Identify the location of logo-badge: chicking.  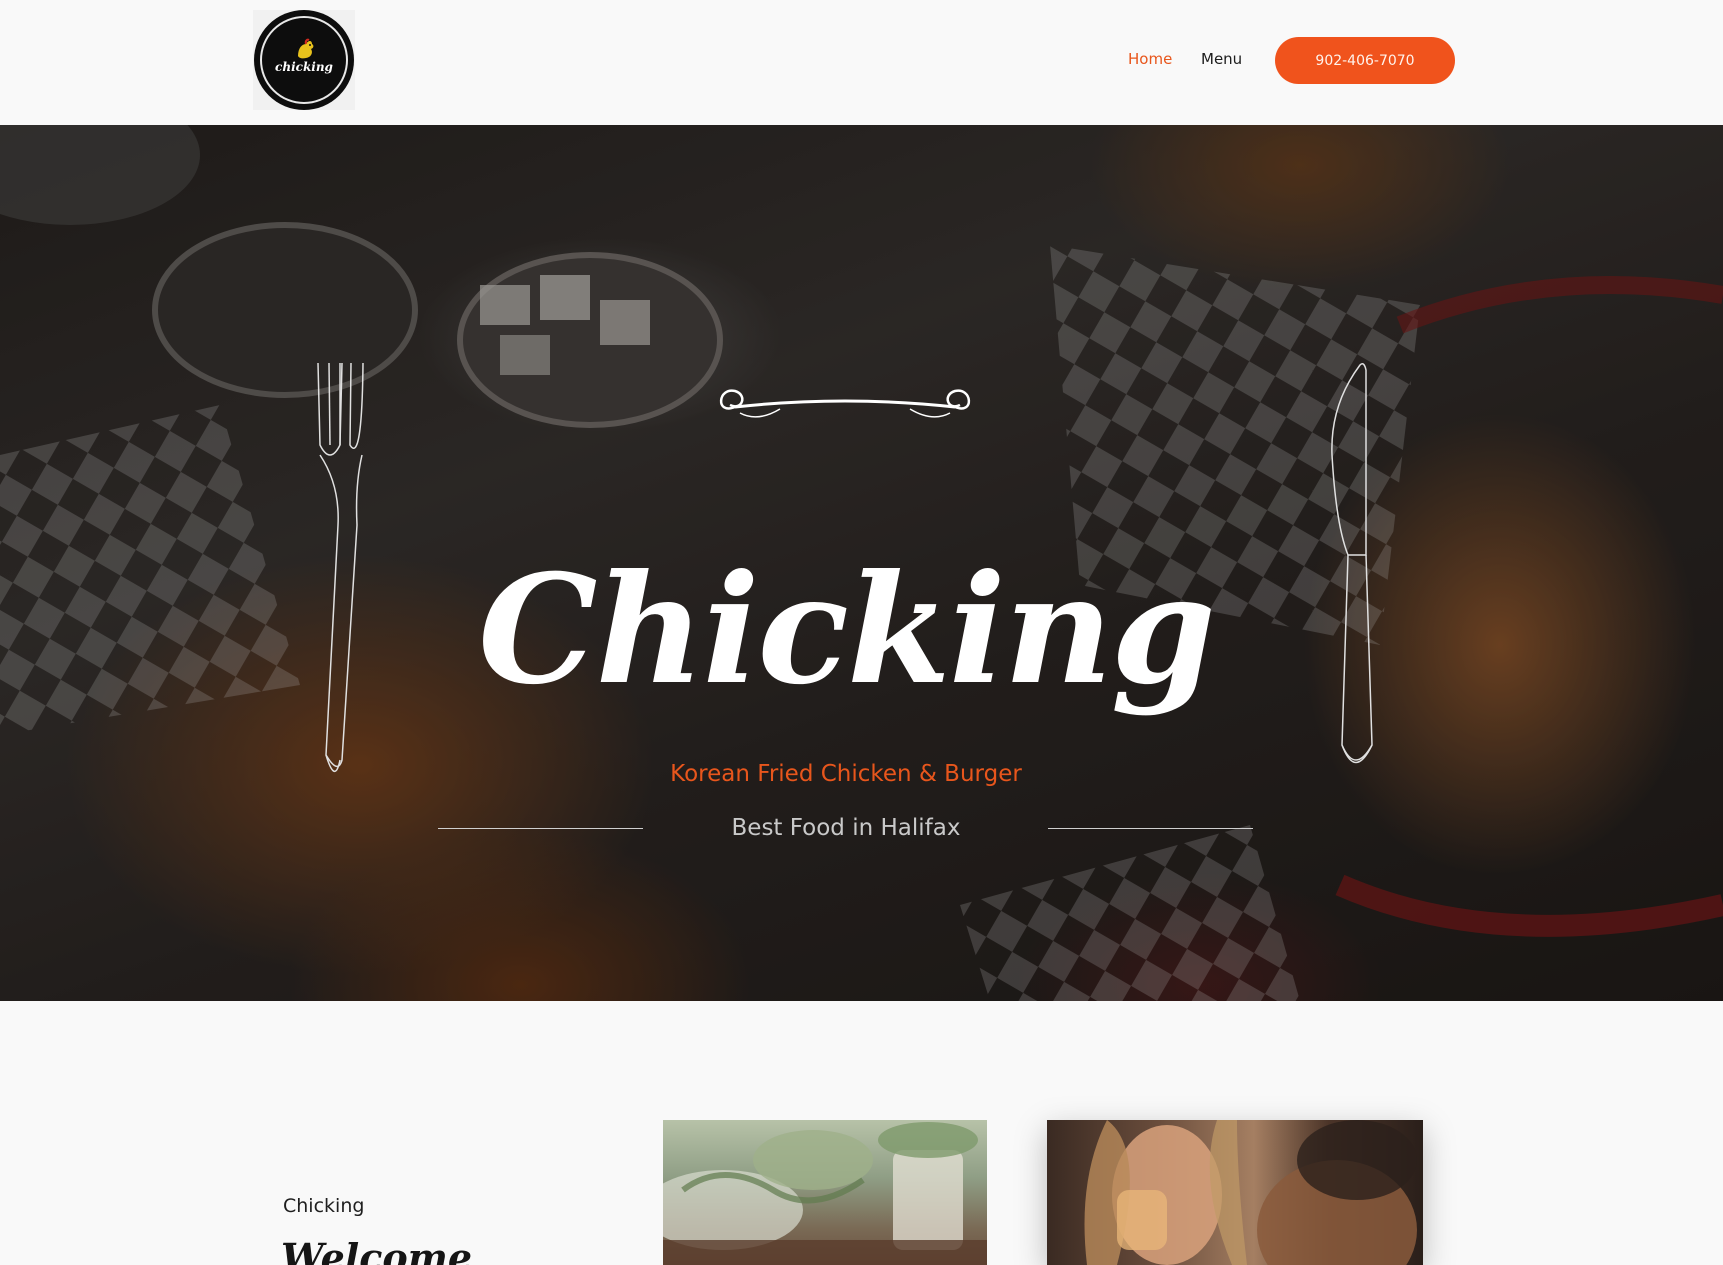
(304, 60).